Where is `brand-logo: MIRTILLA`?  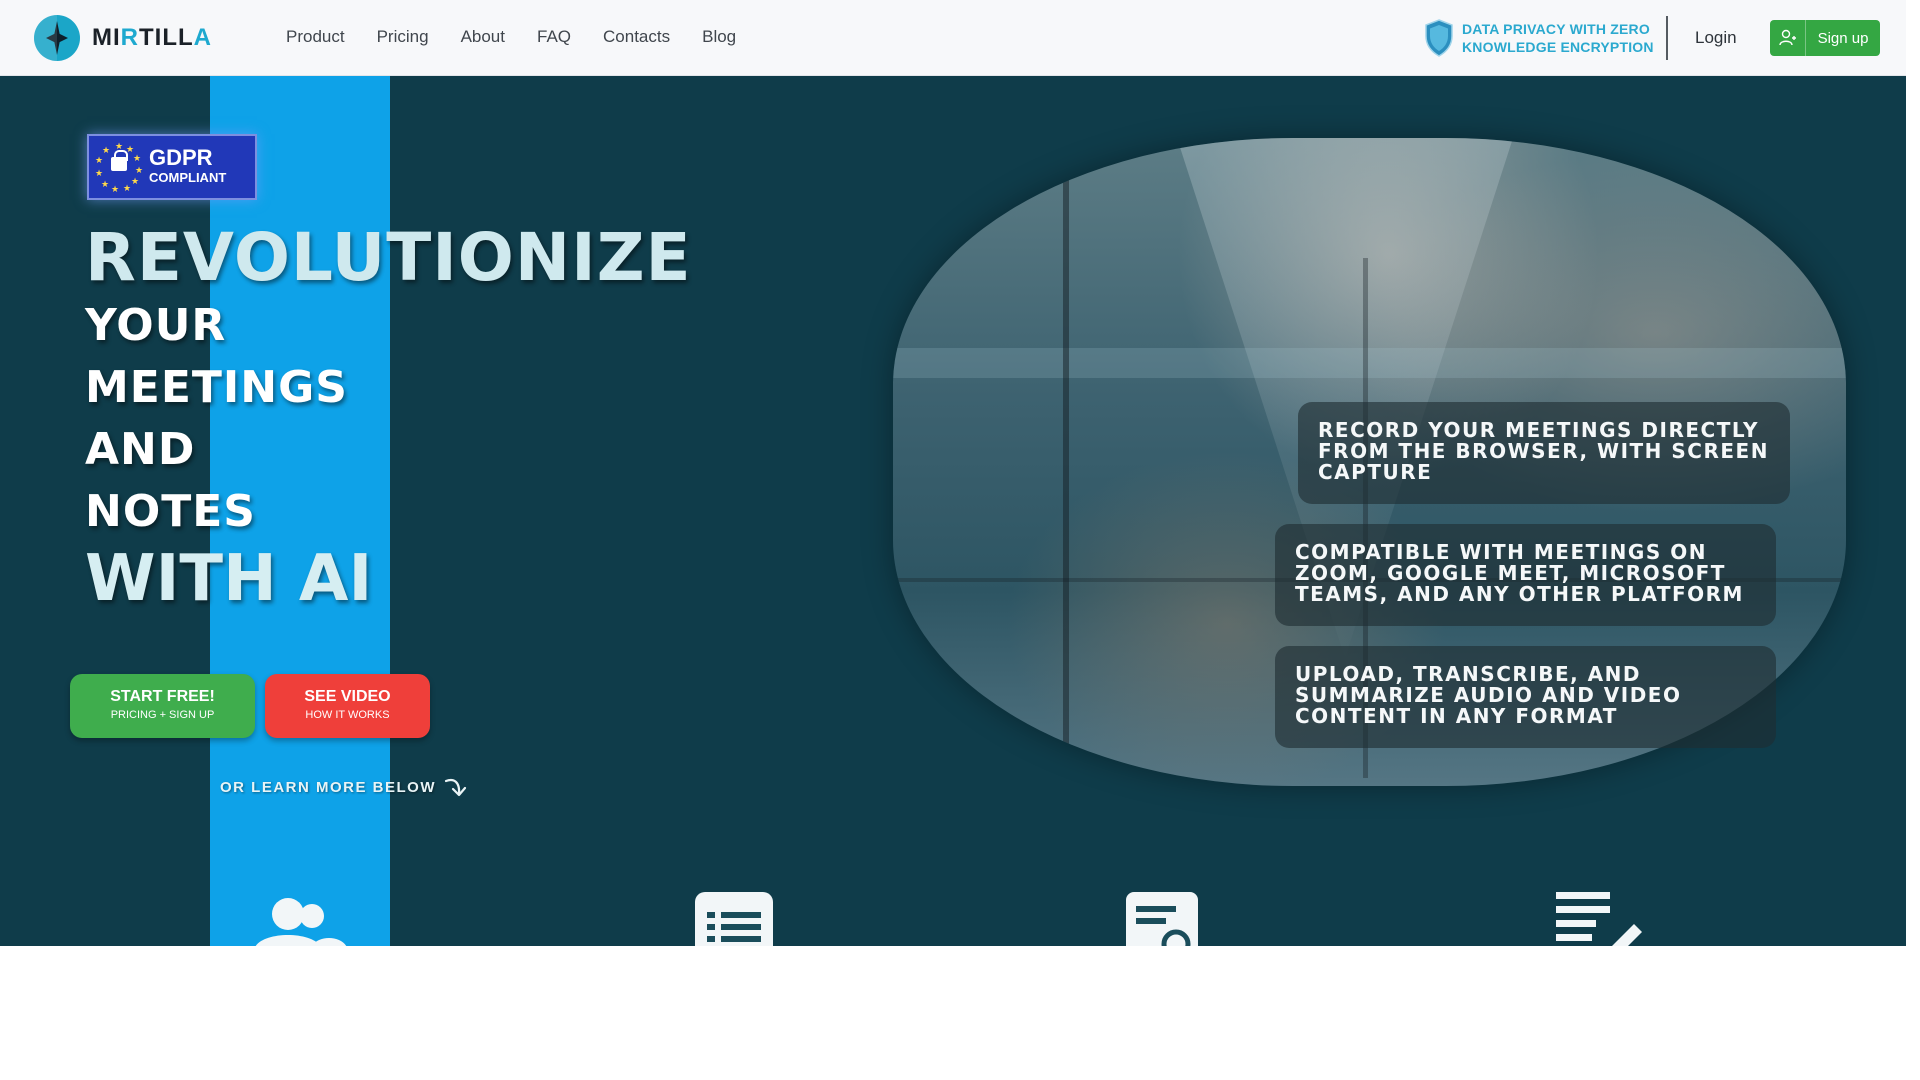 brand-logo: MIRTILLA is located at coordinates (123, 38).